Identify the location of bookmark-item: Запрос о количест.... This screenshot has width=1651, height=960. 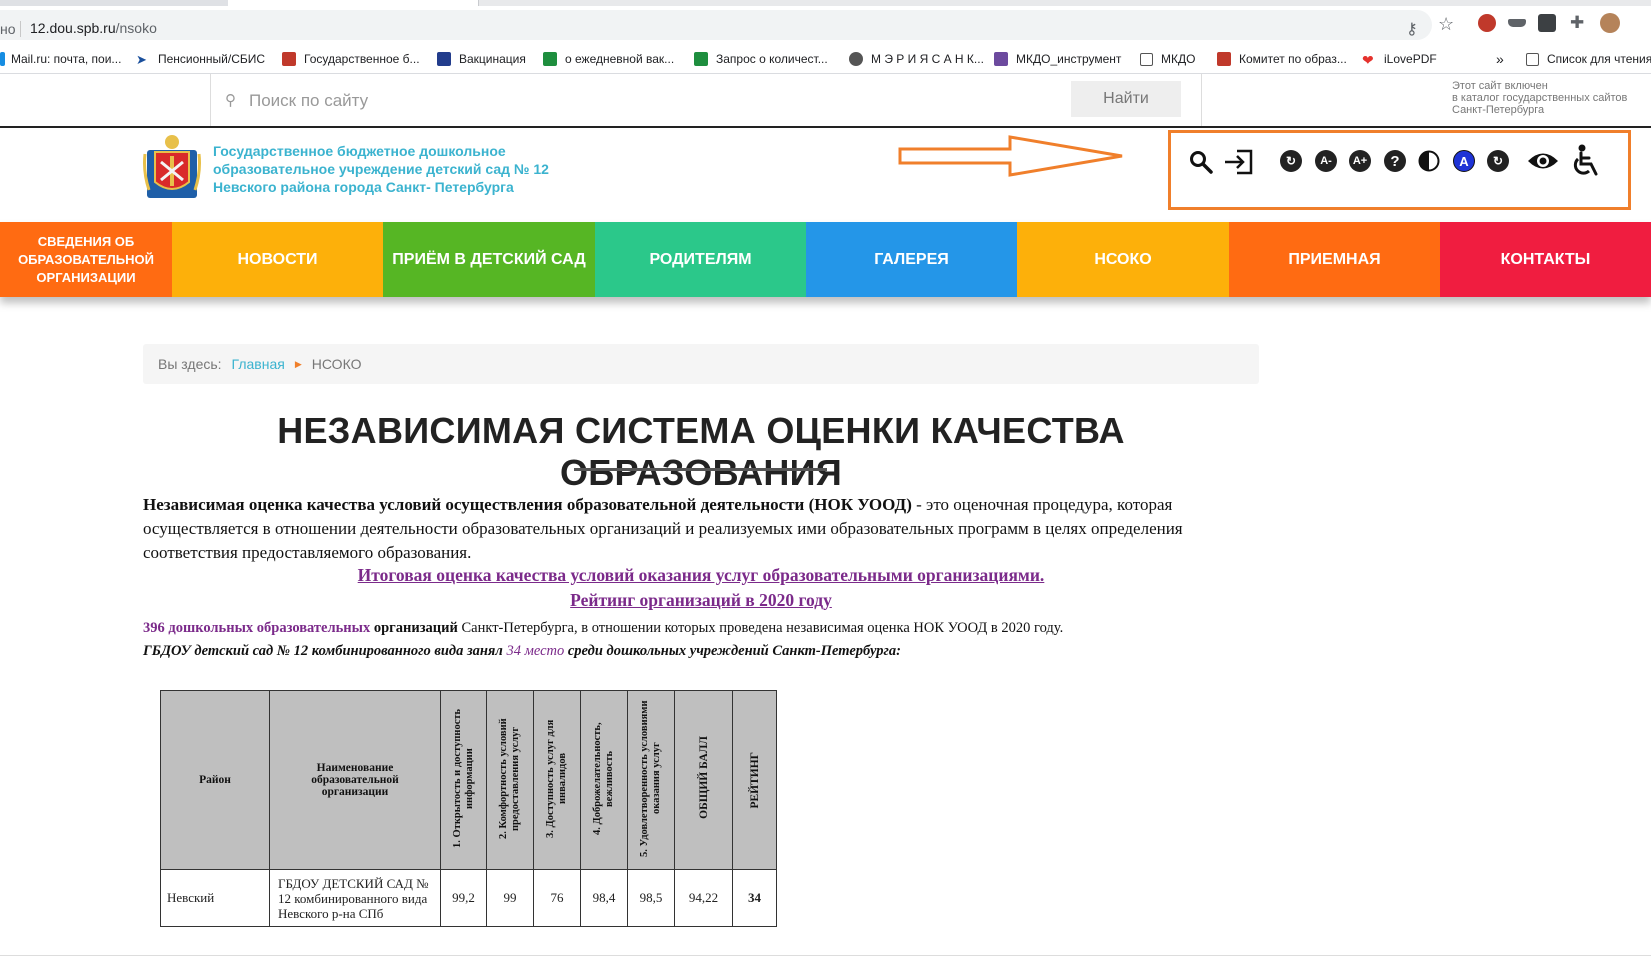
(761, 59).